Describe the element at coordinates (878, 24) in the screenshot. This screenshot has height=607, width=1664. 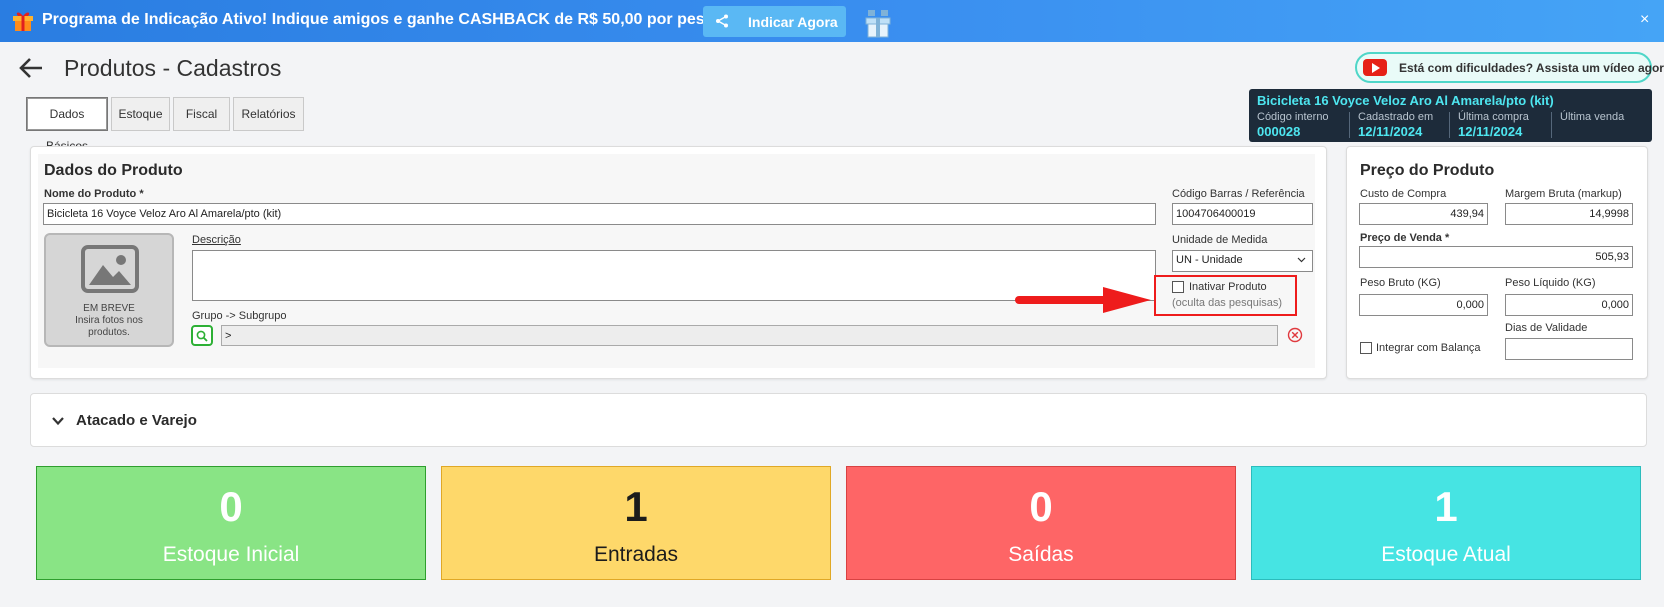
I see `gift-box-icon` at that location.